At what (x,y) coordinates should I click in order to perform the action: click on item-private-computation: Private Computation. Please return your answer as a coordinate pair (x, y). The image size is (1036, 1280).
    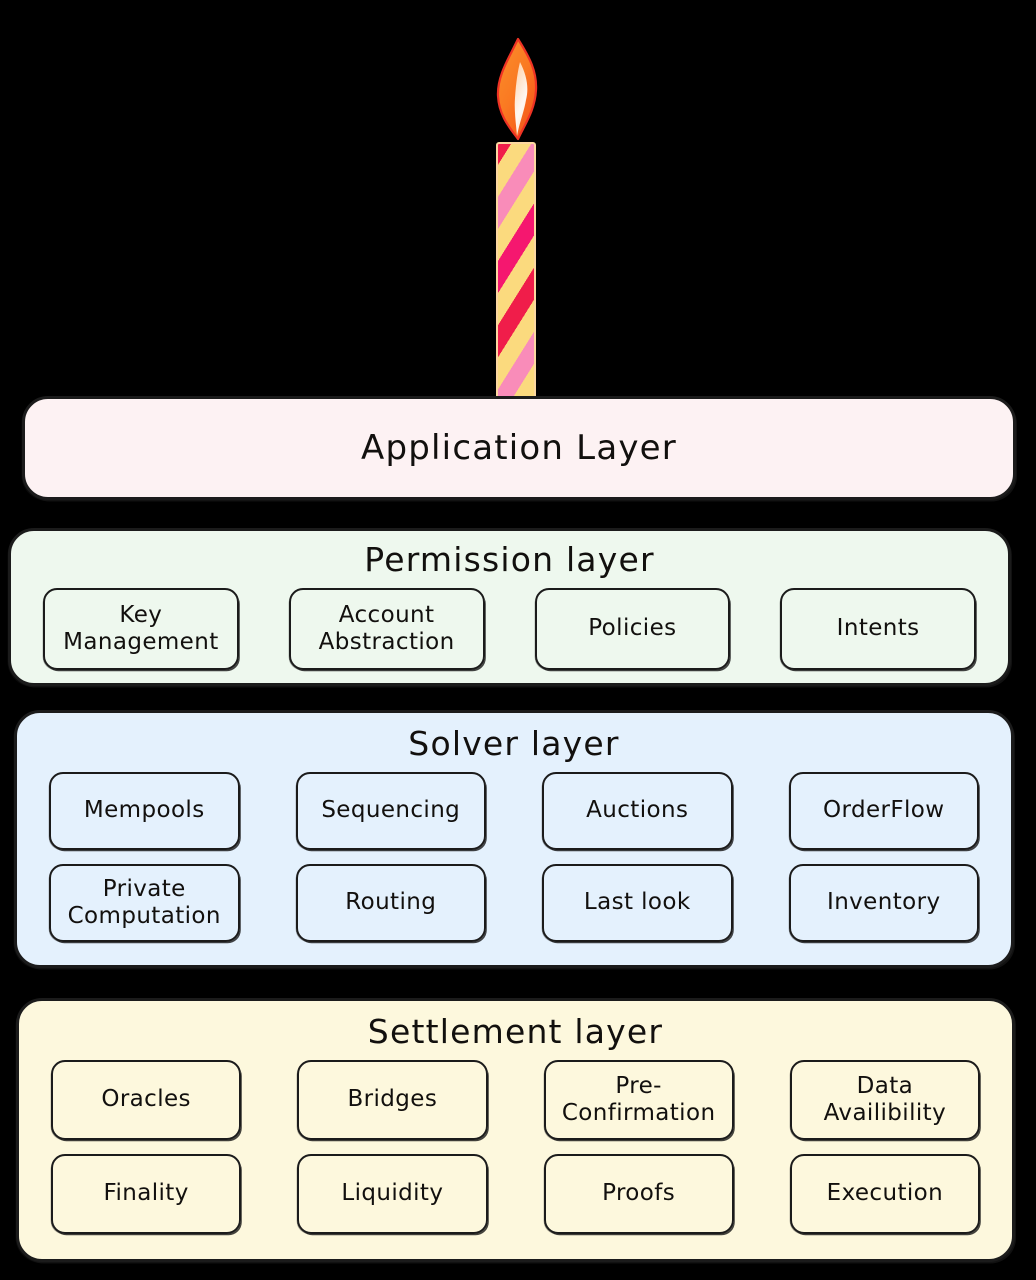
    Looking at the image, I should click on (144, 903).